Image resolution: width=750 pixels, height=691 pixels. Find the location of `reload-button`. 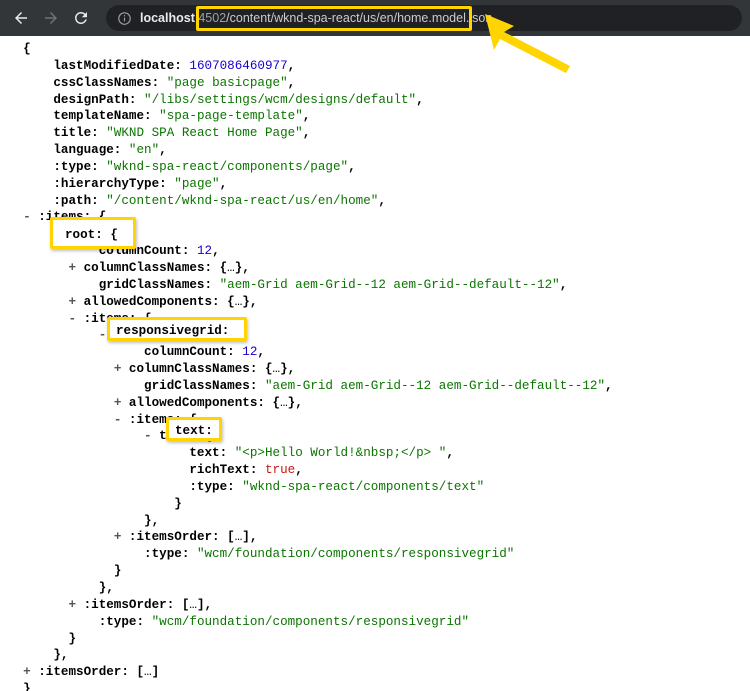

reload-button is located at coordinates (81, 18).